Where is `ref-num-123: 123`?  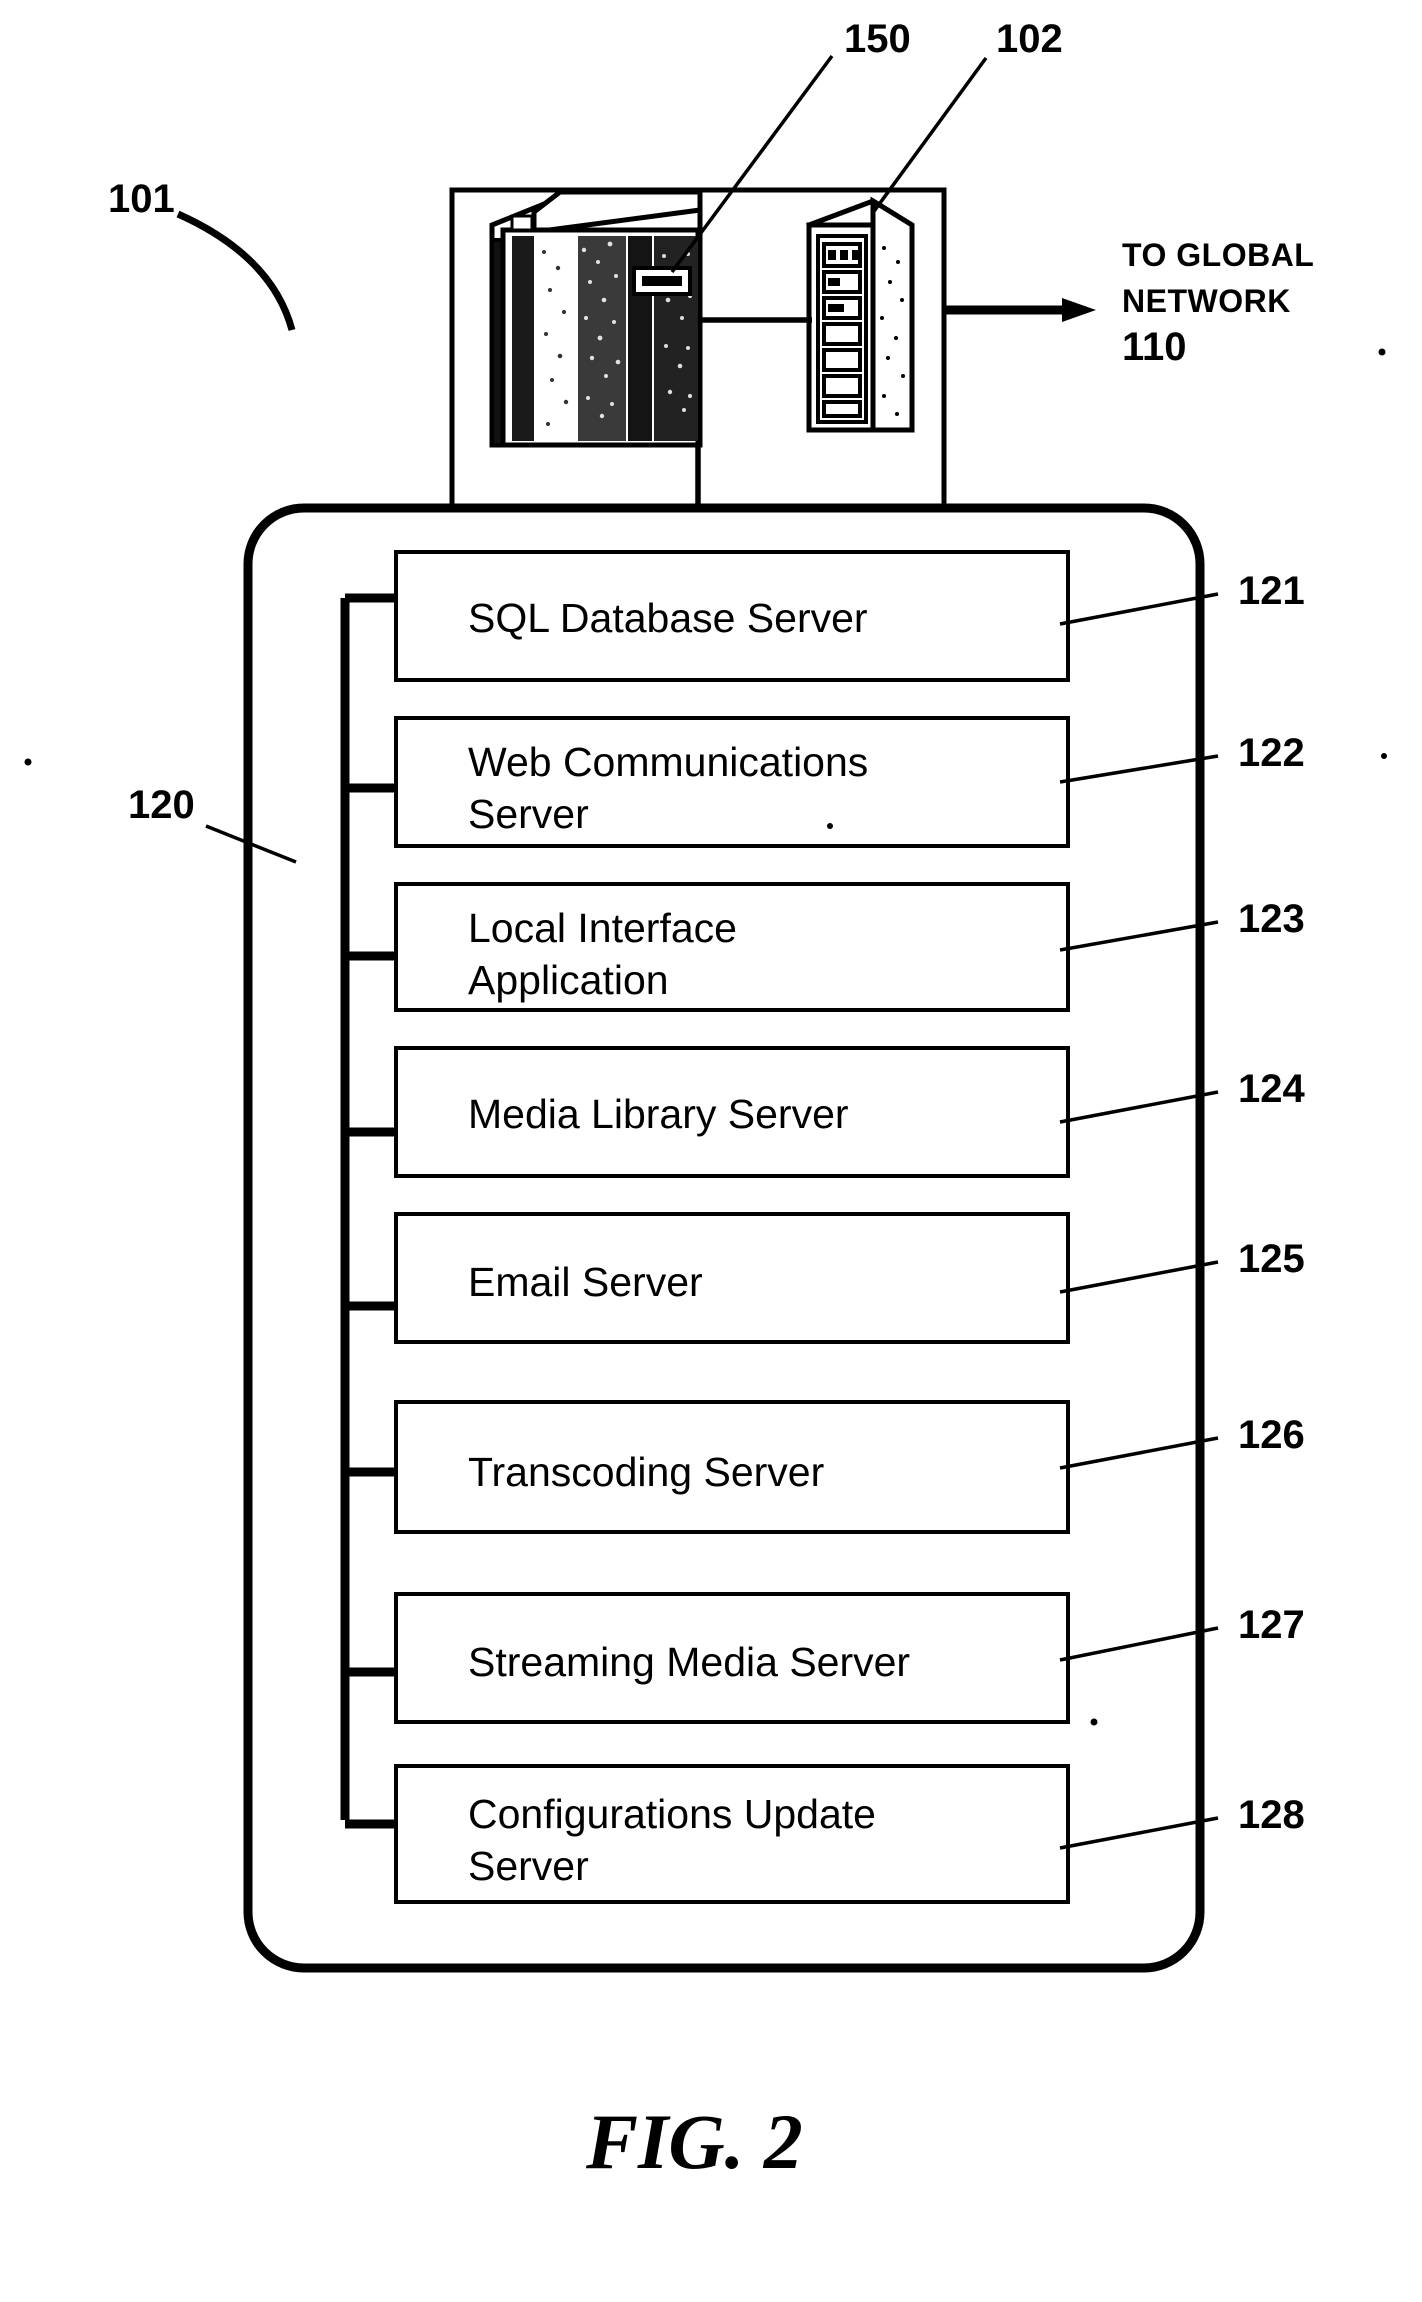 ref-num-123: 123 is located at coordinates (1271, 919).